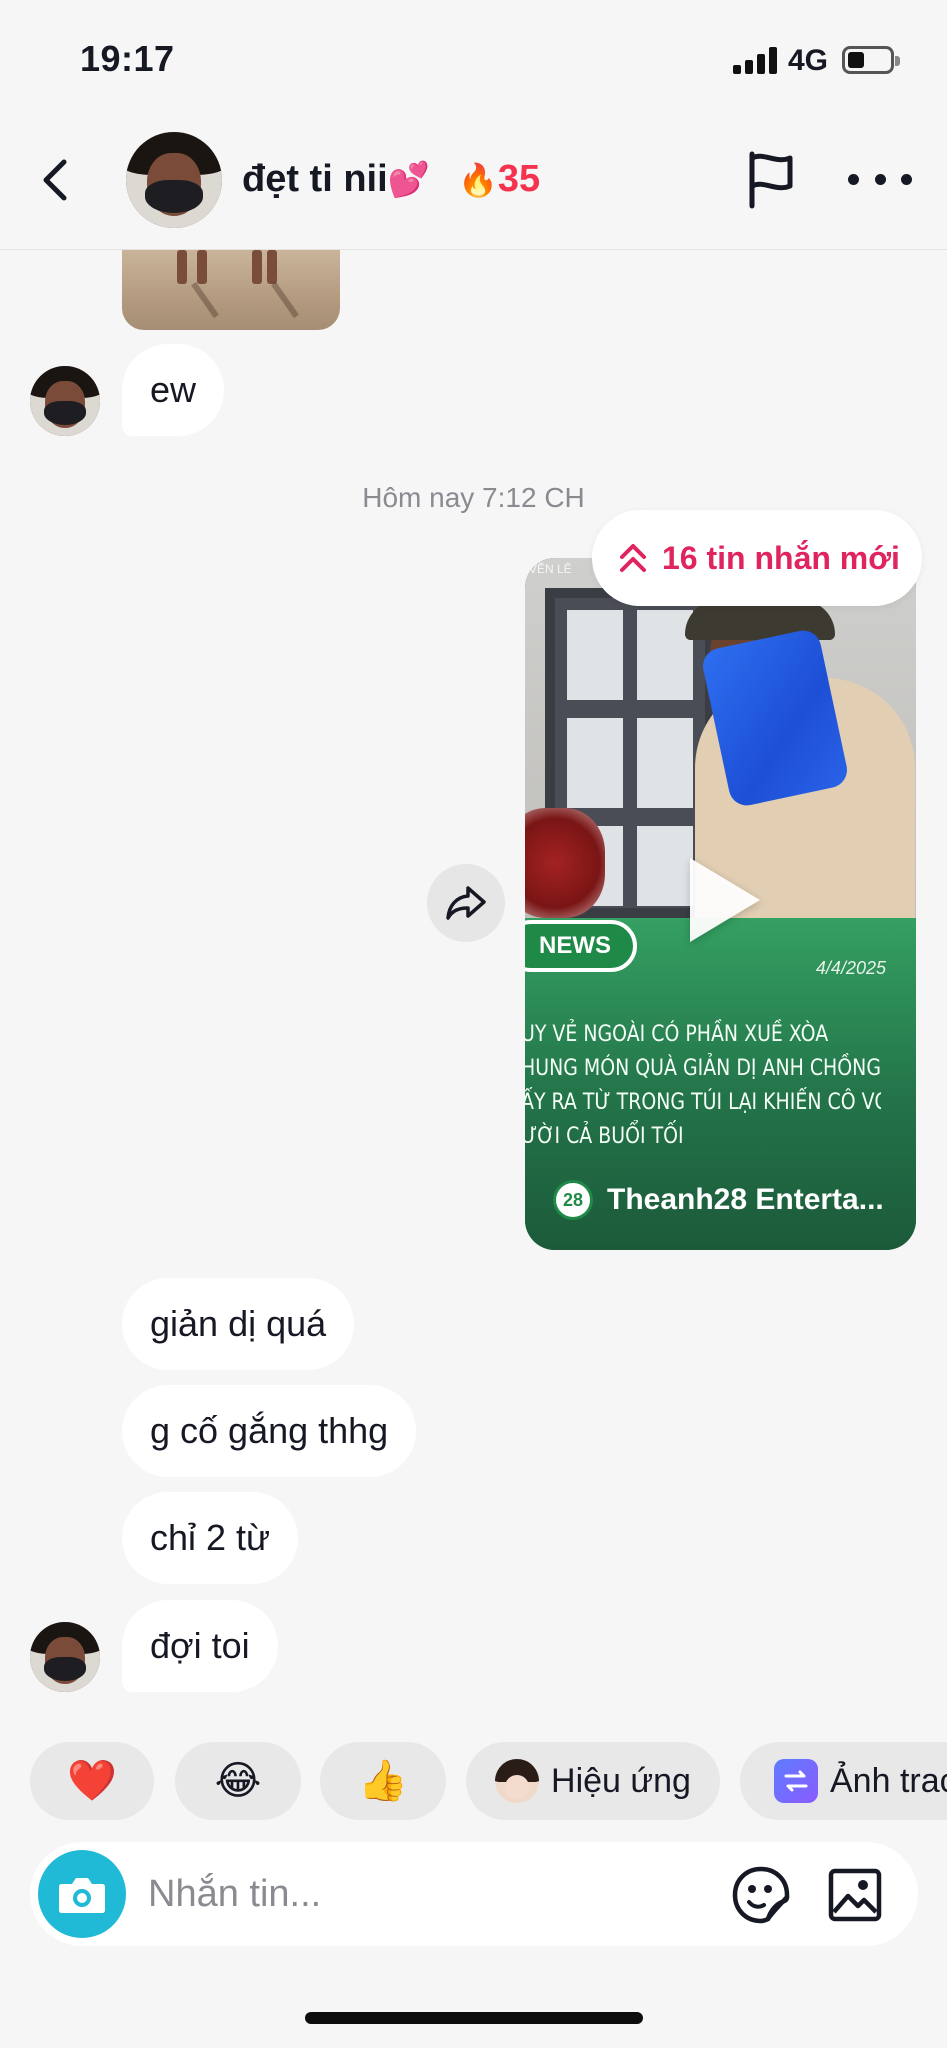 This screenshot has width=947, height=2048. Describe the element at coordinates (550, 569) in the screenshot. I see `video-watermark: VẼN LÊ` at that location.